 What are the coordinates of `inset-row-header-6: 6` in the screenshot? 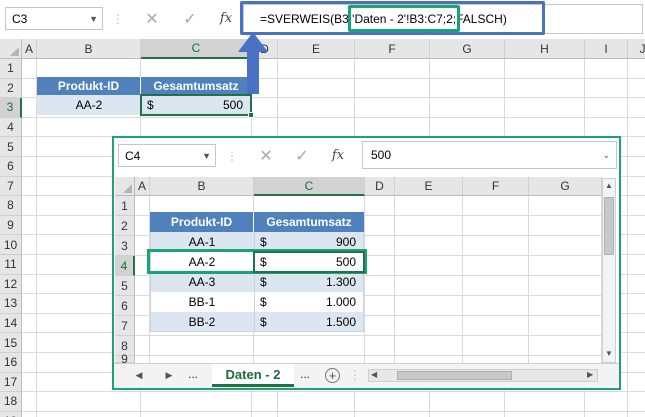 It's located at (125, 306).